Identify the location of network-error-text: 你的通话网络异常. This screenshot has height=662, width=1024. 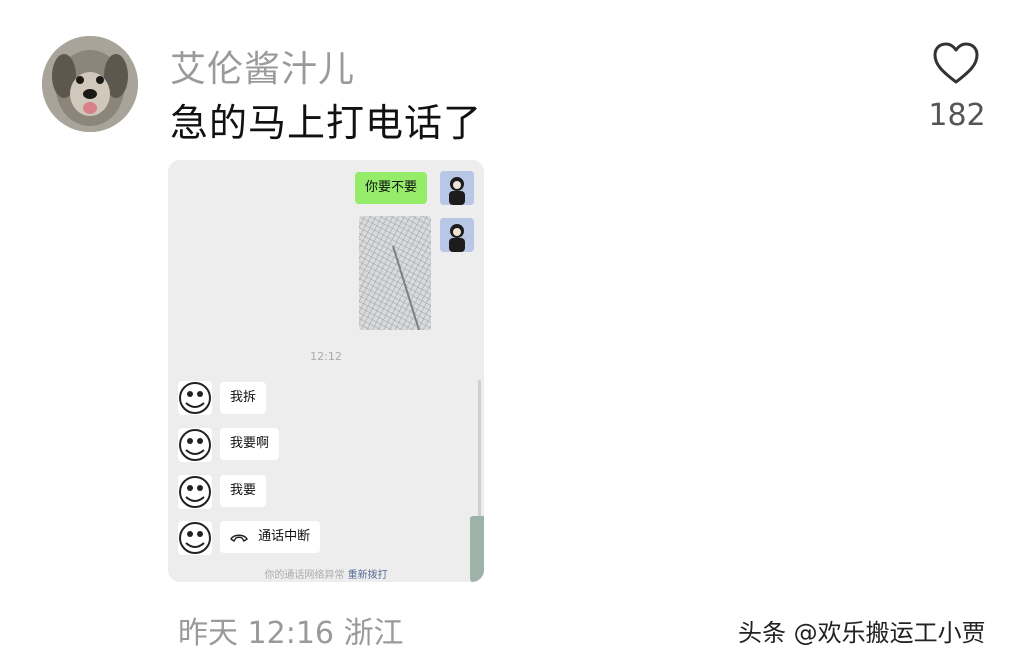
(304, 575).